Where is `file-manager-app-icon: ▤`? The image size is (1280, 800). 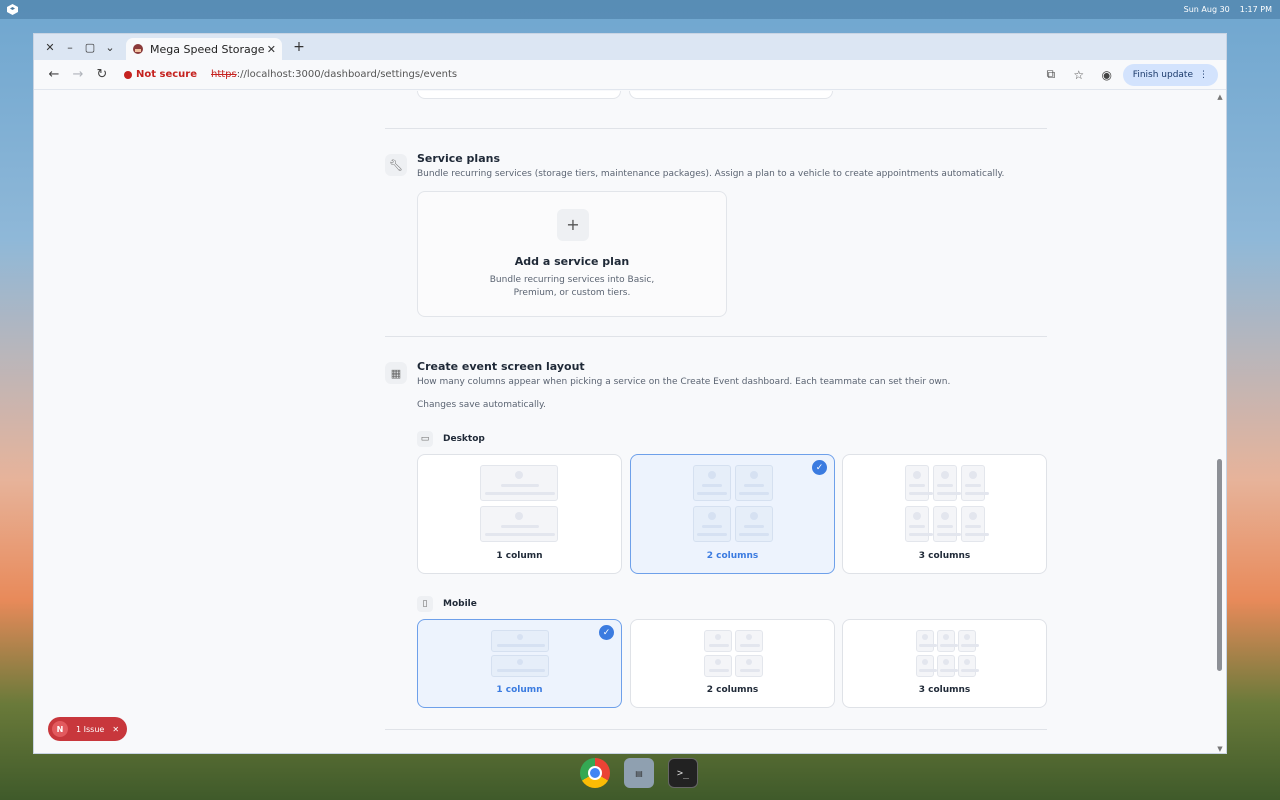 file-manager-app-icon: ▤ is located at coordinates (639, 773).